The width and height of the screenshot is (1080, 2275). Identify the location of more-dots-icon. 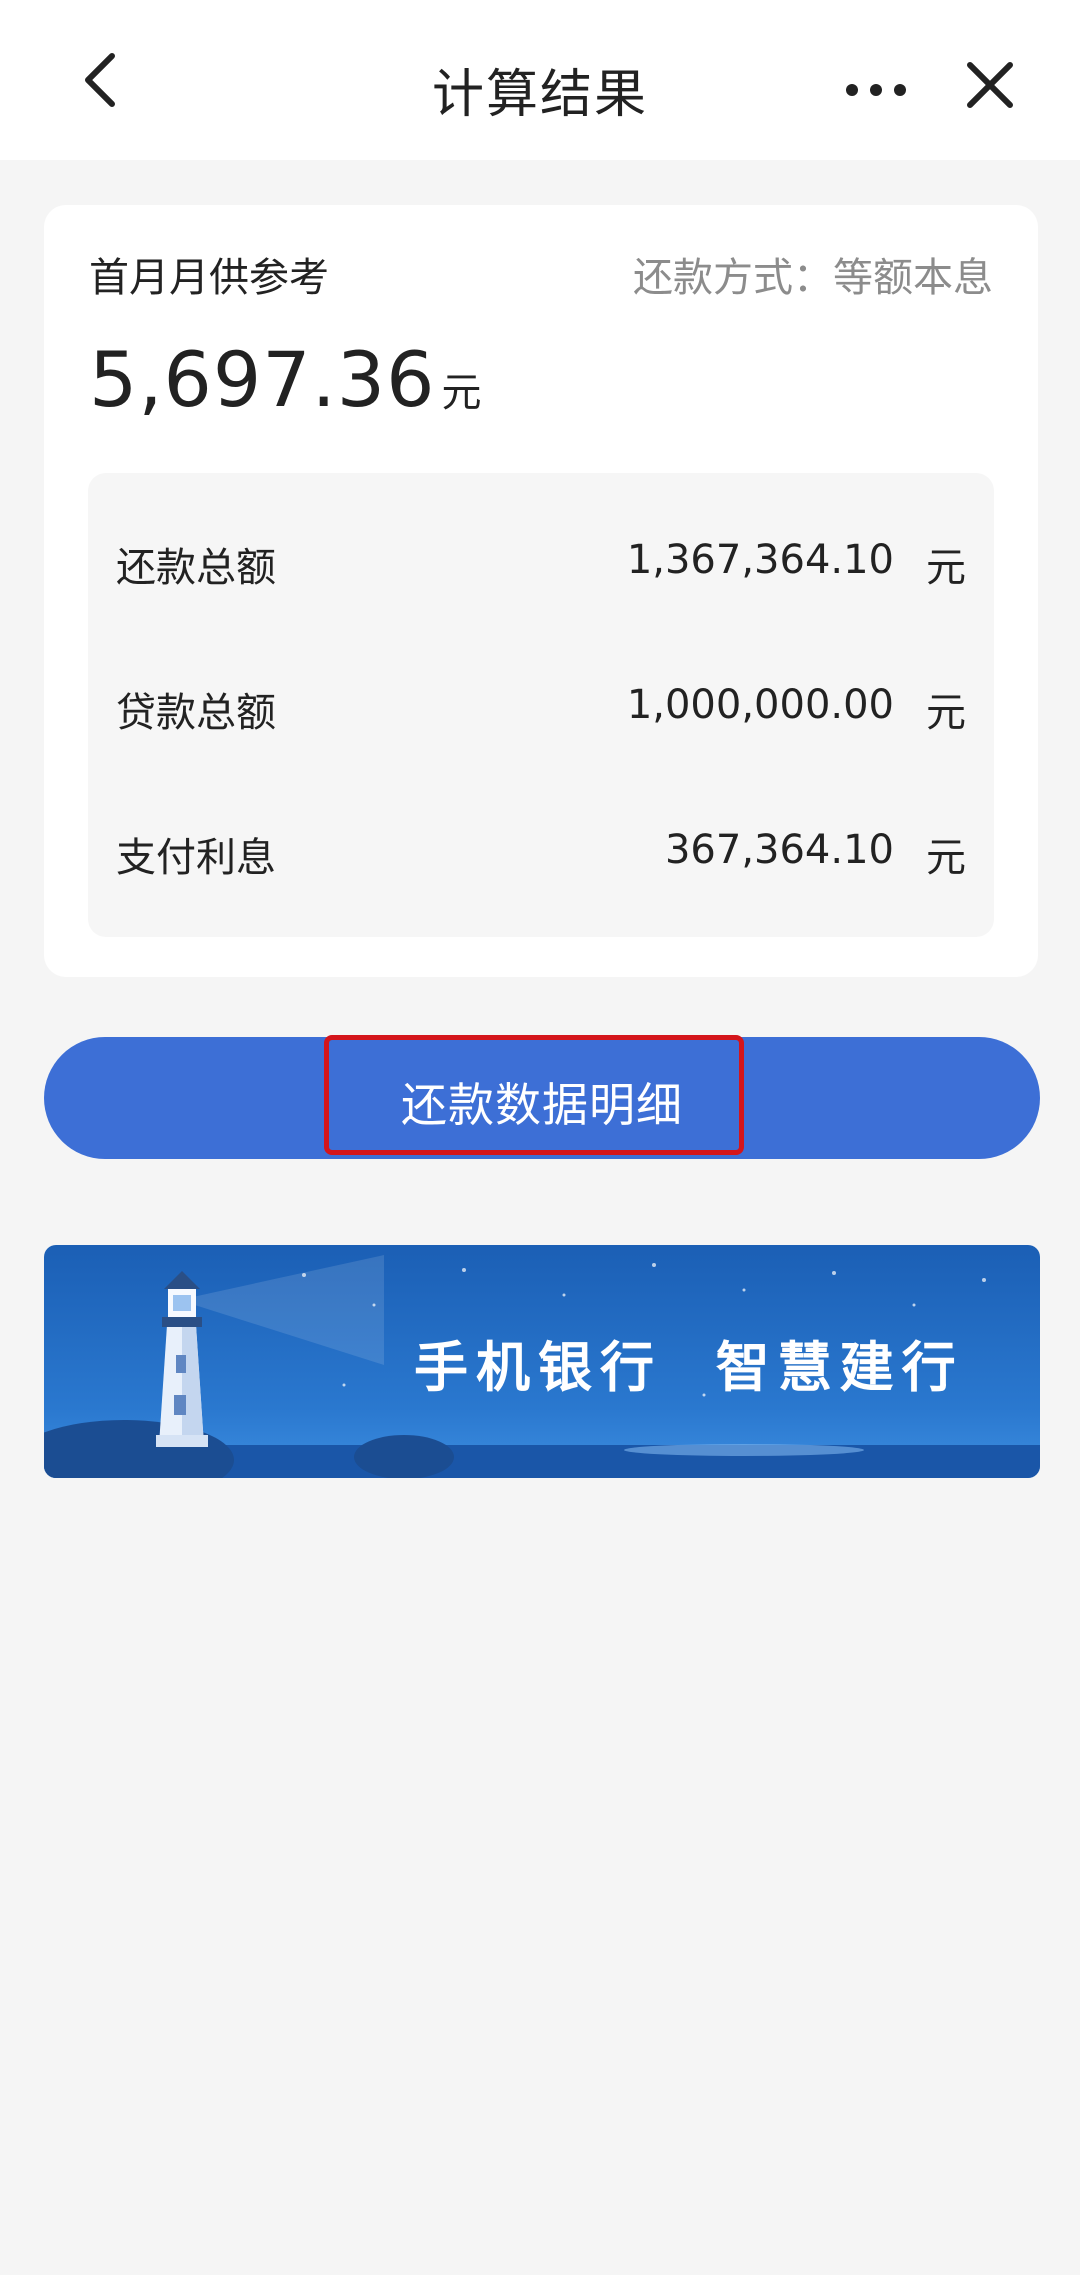
(876, 90).